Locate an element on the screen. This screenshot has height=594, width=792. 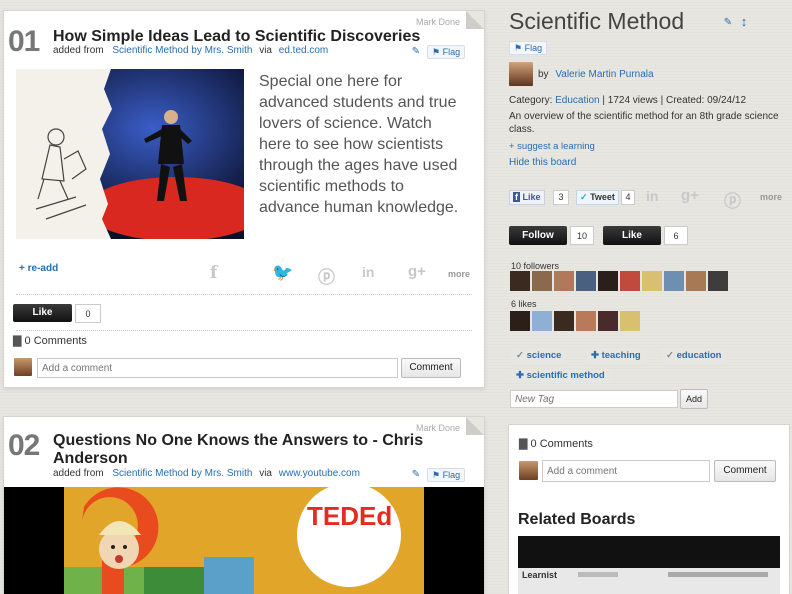
fb-like-label: Like is located at coordinates (531, 197).